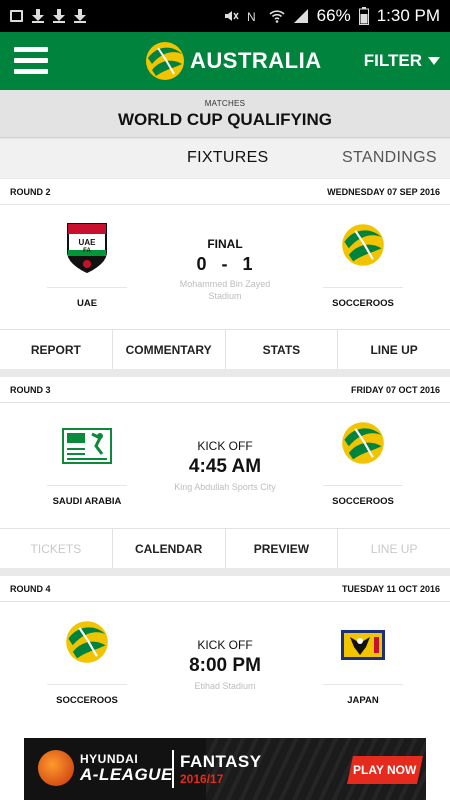  Describe the element at coordinates (363, 645) in the screenshot. I see `japan-fa-logo` at that location.